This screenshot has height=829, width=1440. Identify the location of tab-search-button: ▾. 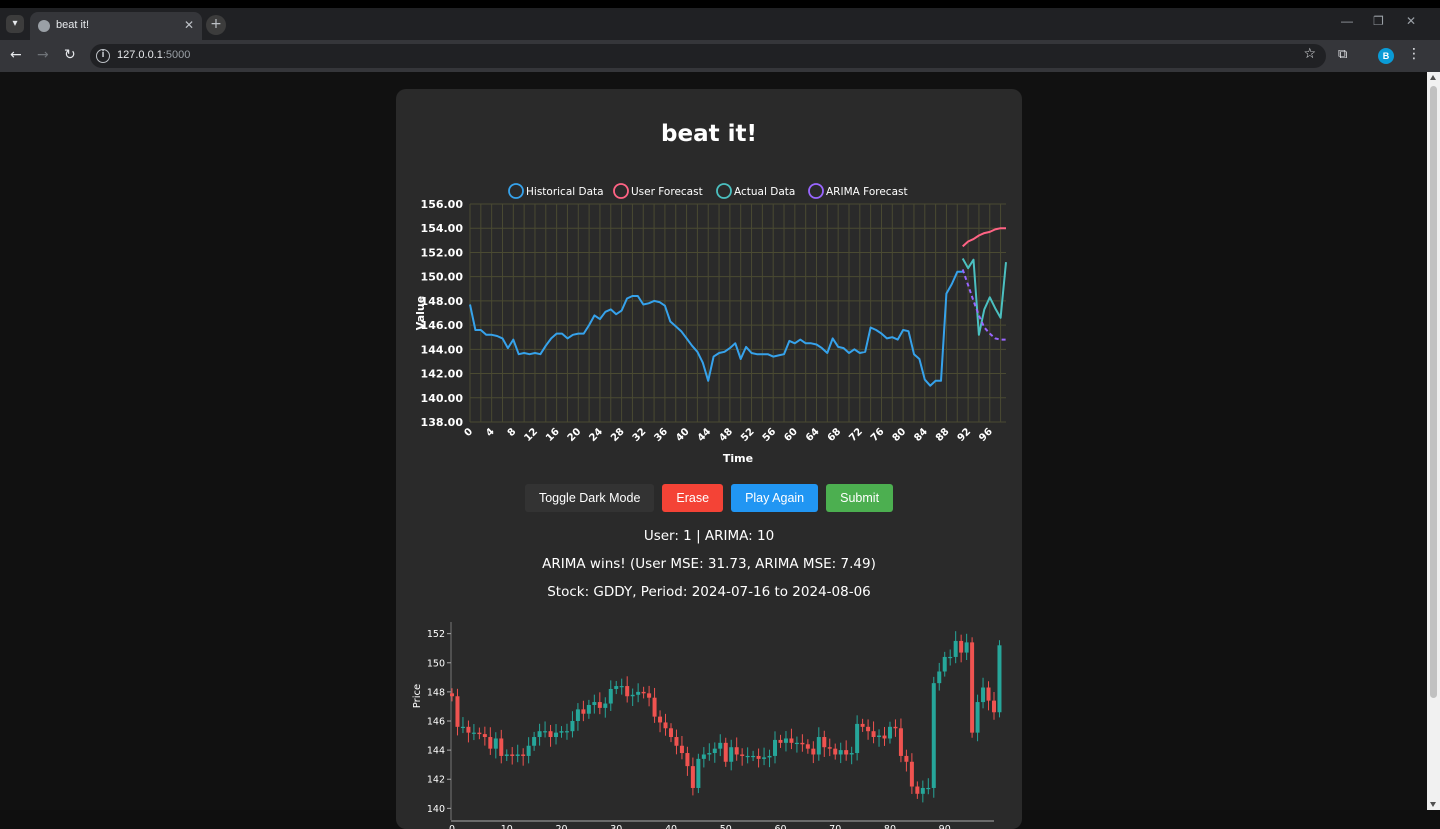
(15, 24).